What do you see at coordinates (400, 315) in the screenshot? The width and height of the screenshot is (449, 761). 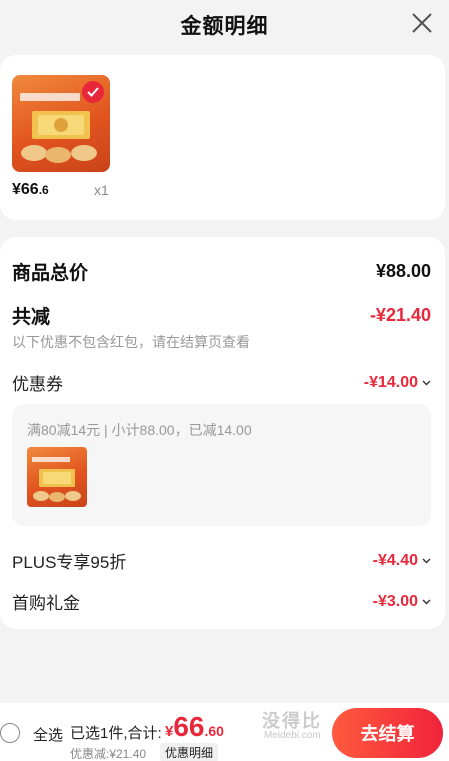 I see `reduce-value: -¥21.40` at bounding box center [400, 315].